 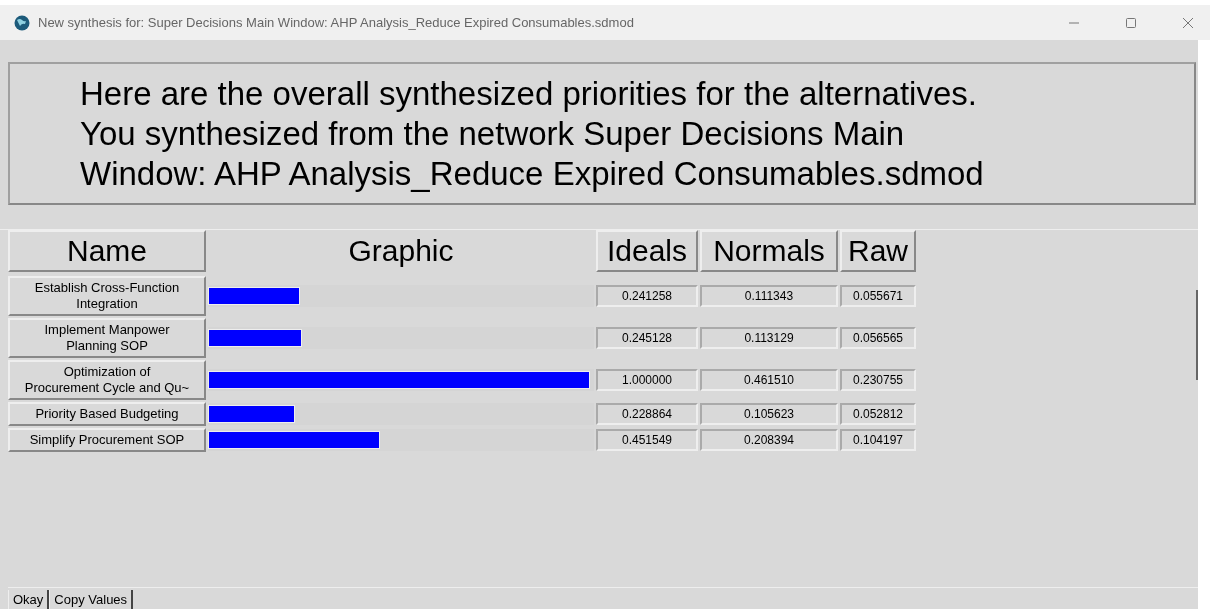 What do you see at coordinates (878, 380) in the screenshot?
I see `table-cell: 0.230755` at bounding box center [878, 380].